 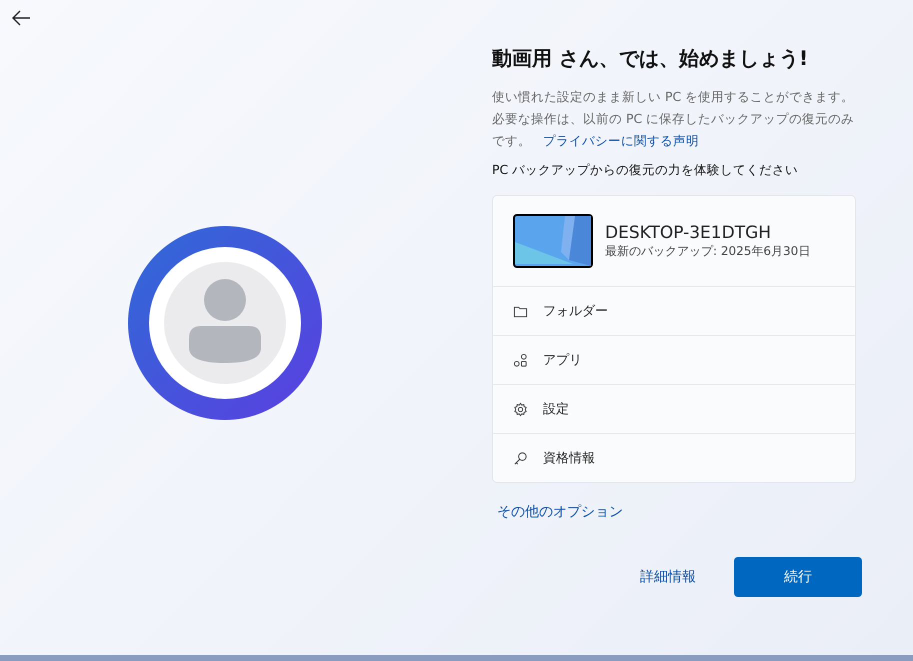 What do you see at coordinates (674, 311) in the screenshot?
I see `backup-item: フォルダー` at bounding box center [674, 311].